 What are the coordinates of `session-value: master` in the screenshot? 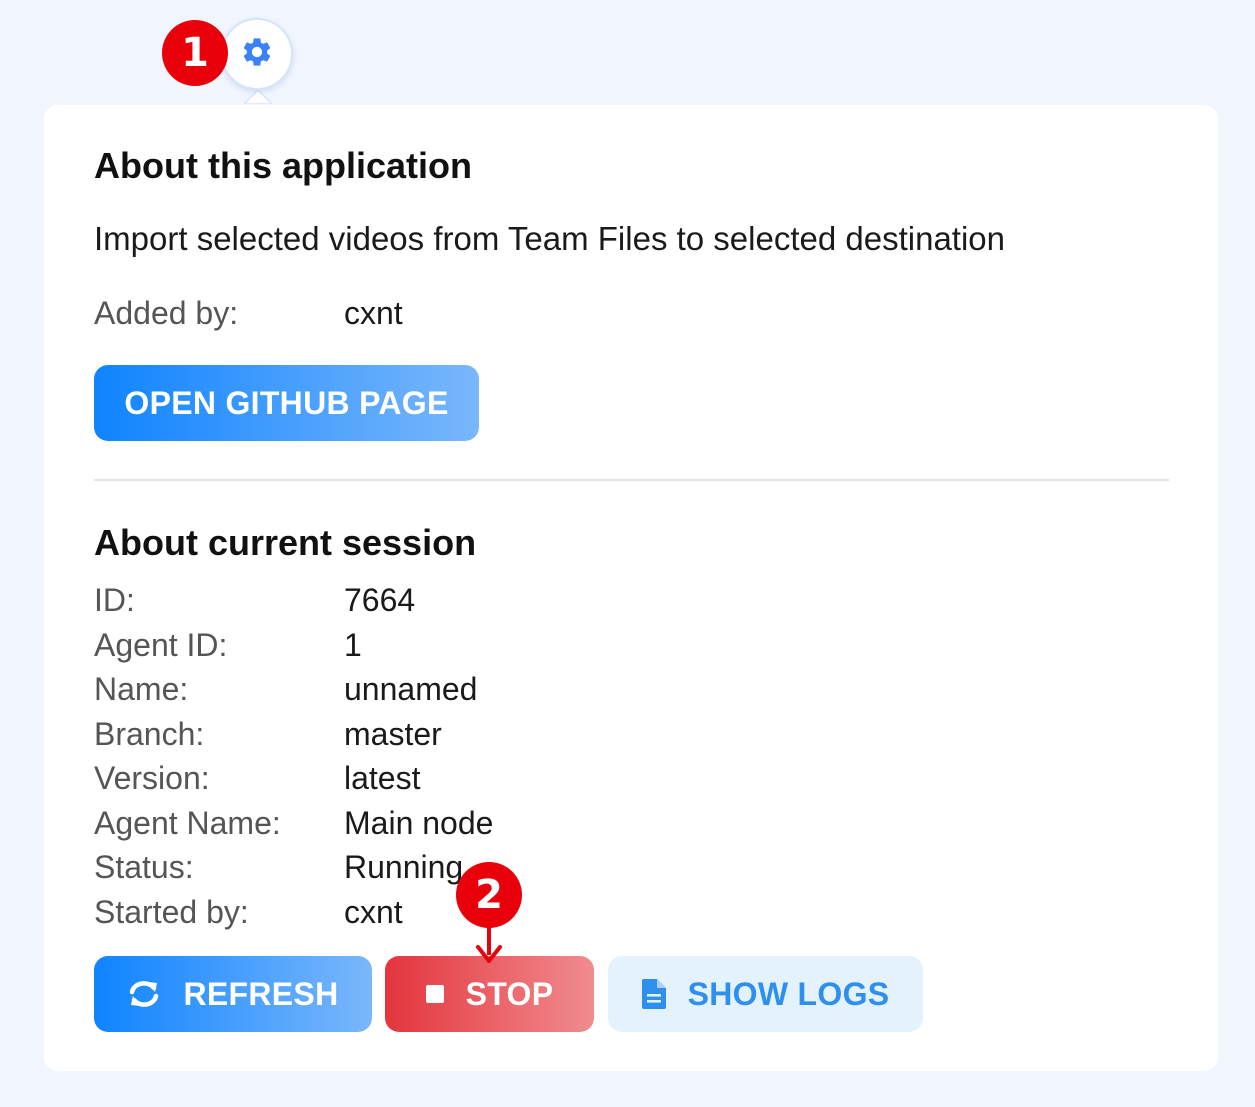 It's located at (393, 733).